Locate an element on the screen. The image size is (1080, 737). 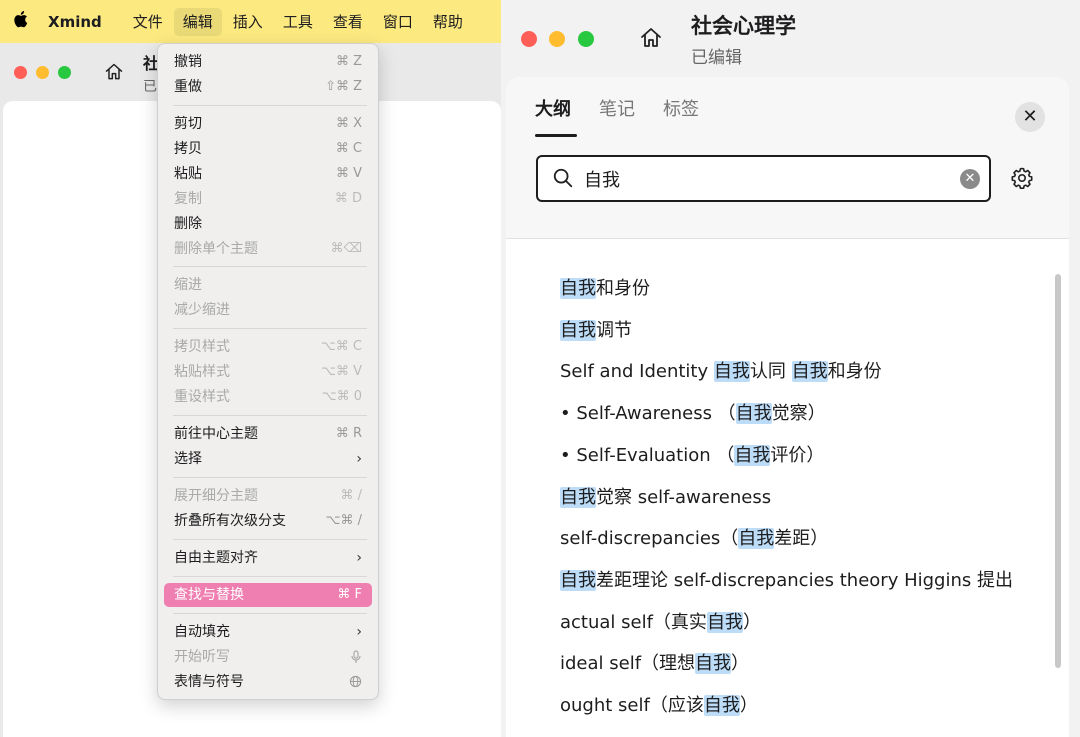
menu-item-shortcut: ⌘ X is located at coordinates (348, 123).